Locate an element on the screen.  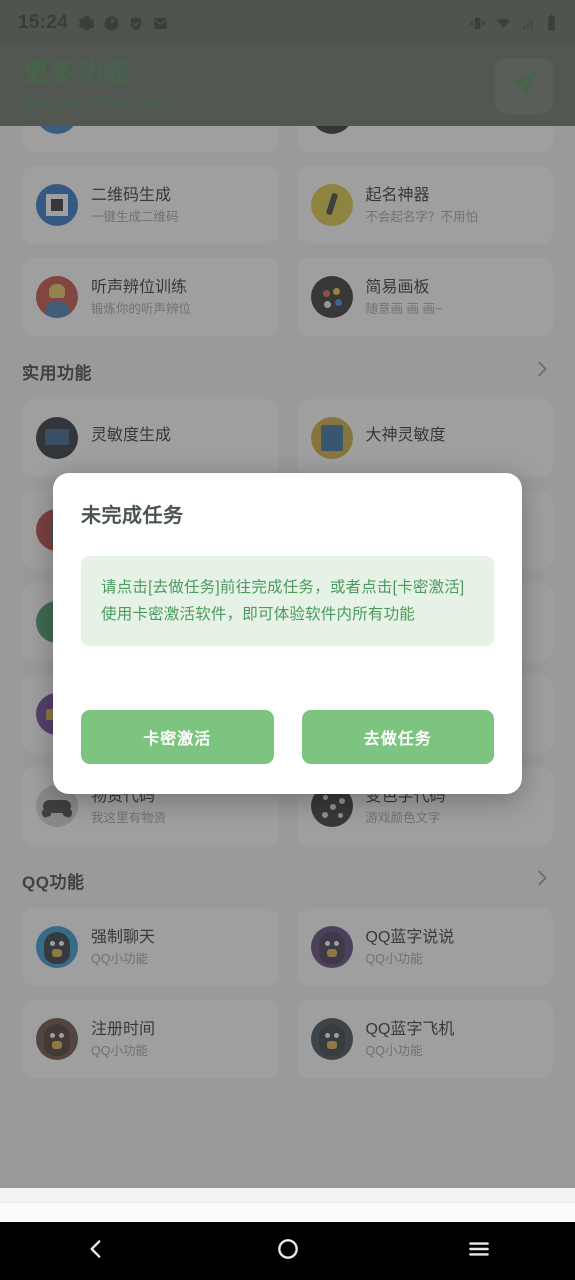
home-circle-icon is located at coordinates (288, 1251).